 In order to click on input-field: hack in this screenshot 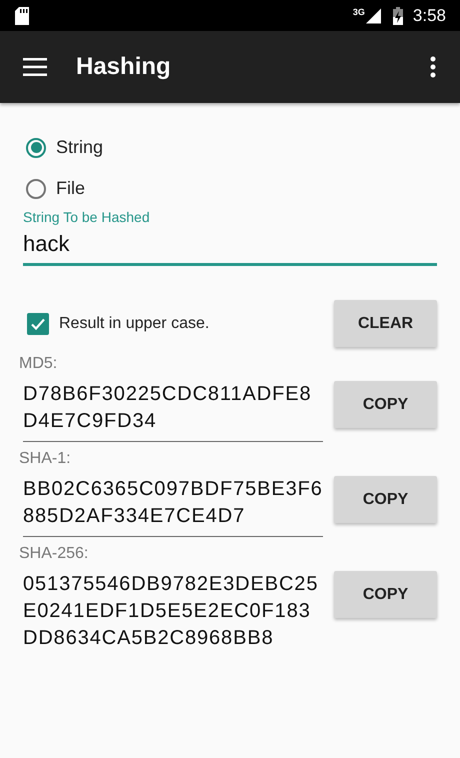, I will do `click(230, 248)`.